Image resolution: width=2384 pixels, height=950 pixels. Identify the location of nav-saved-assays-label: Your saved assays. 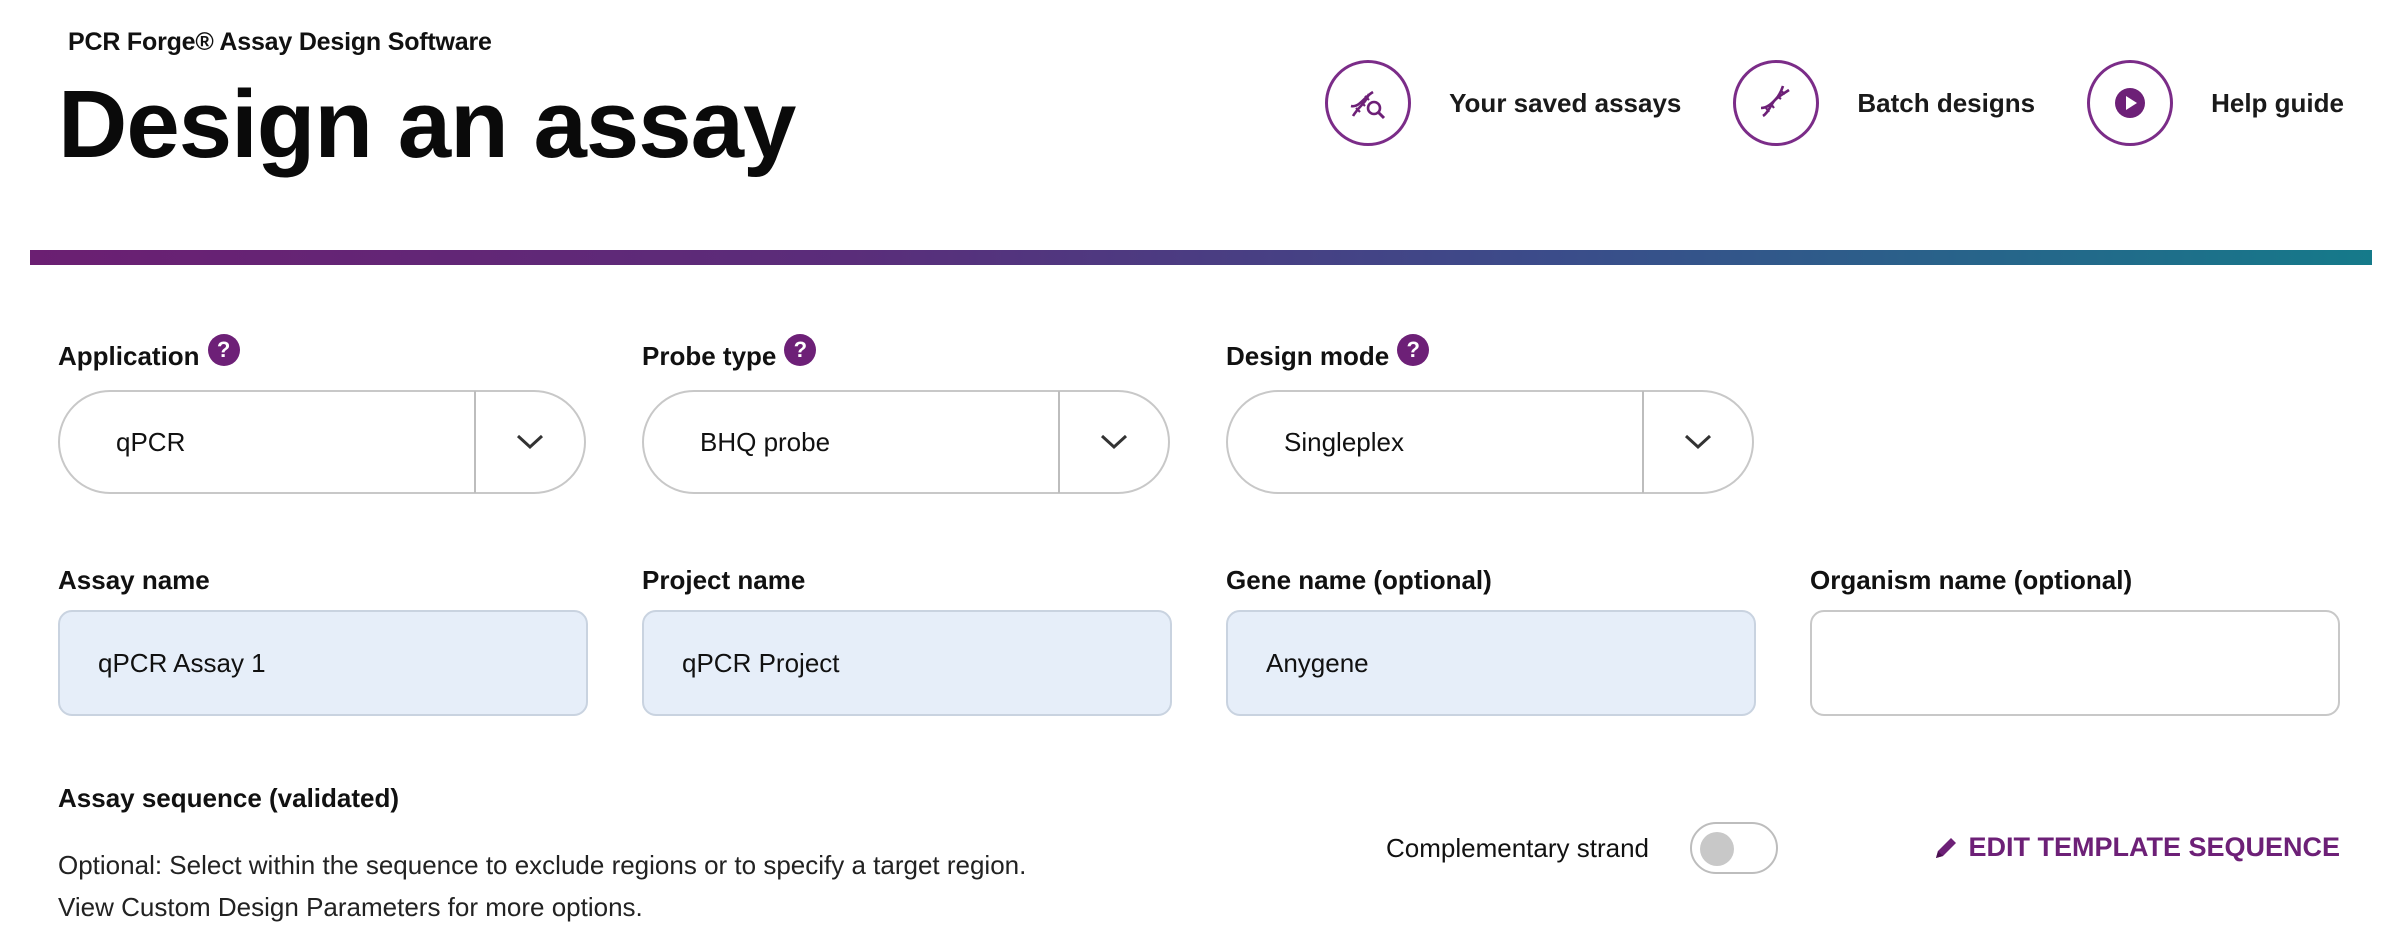
(1565, 102).